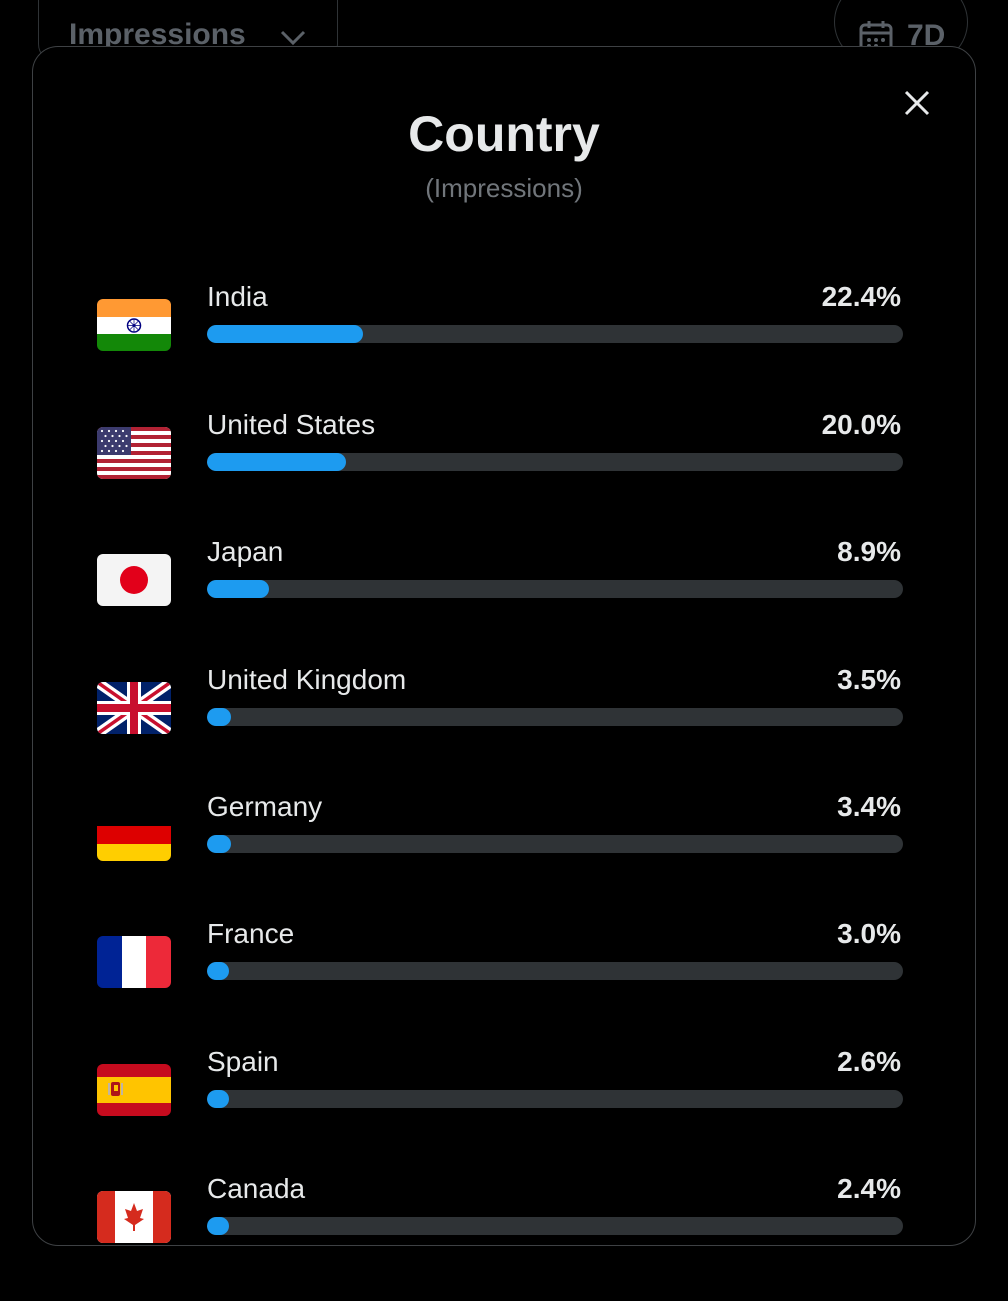 This screenshot has height=1301, width=1008. What do you see at coordinates (504, 982) in the screenshot?
I see `country-row-france: France 3.0%` at bounding box center [504, 982].